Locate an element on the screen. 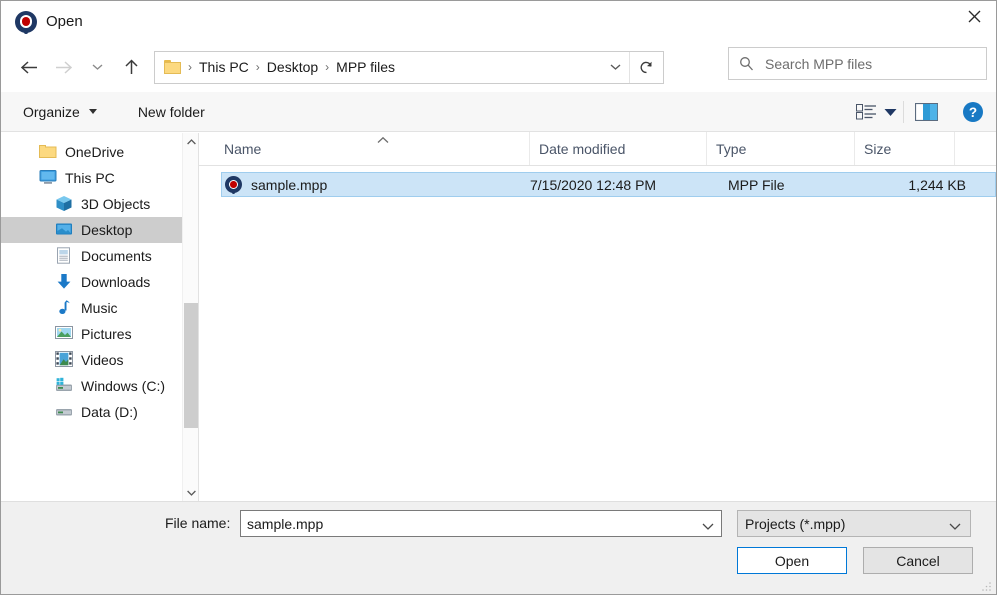  view-chevron-down-icon is located at coordinates (890, 112).